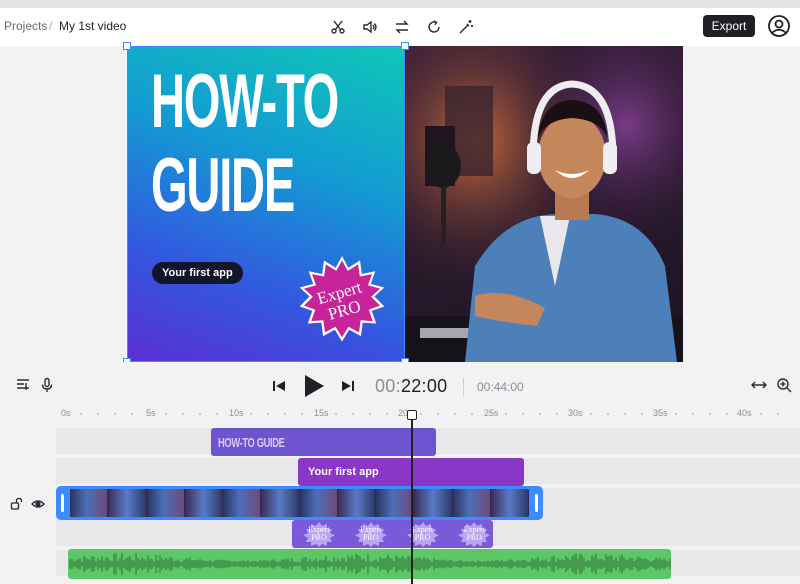 The width and height of the screenshot is (800, 584). What do you see at coordinates (412, 415) in the screenshot?
I see `playhead-handle` at bounding box center [412, 415].